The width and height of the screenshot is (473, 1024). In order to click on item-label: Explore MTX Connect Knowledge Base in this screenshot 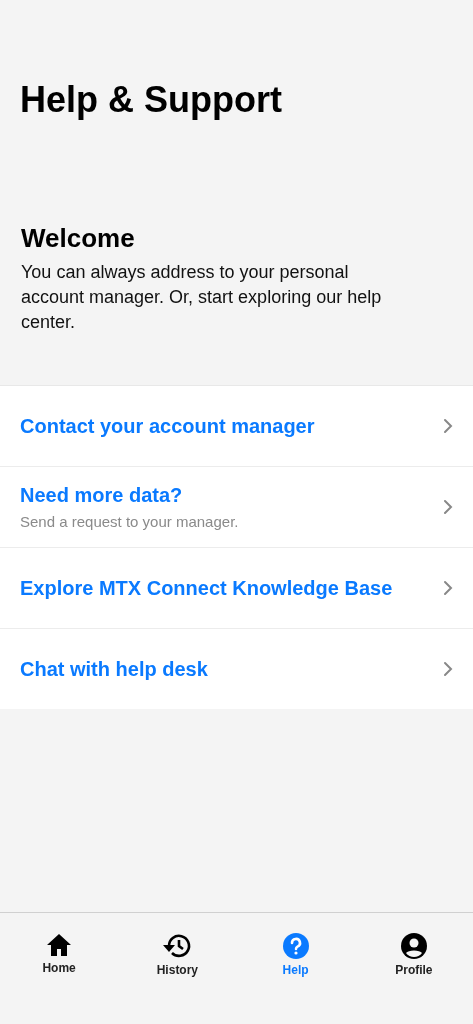, I will do `click(207, 588)`.